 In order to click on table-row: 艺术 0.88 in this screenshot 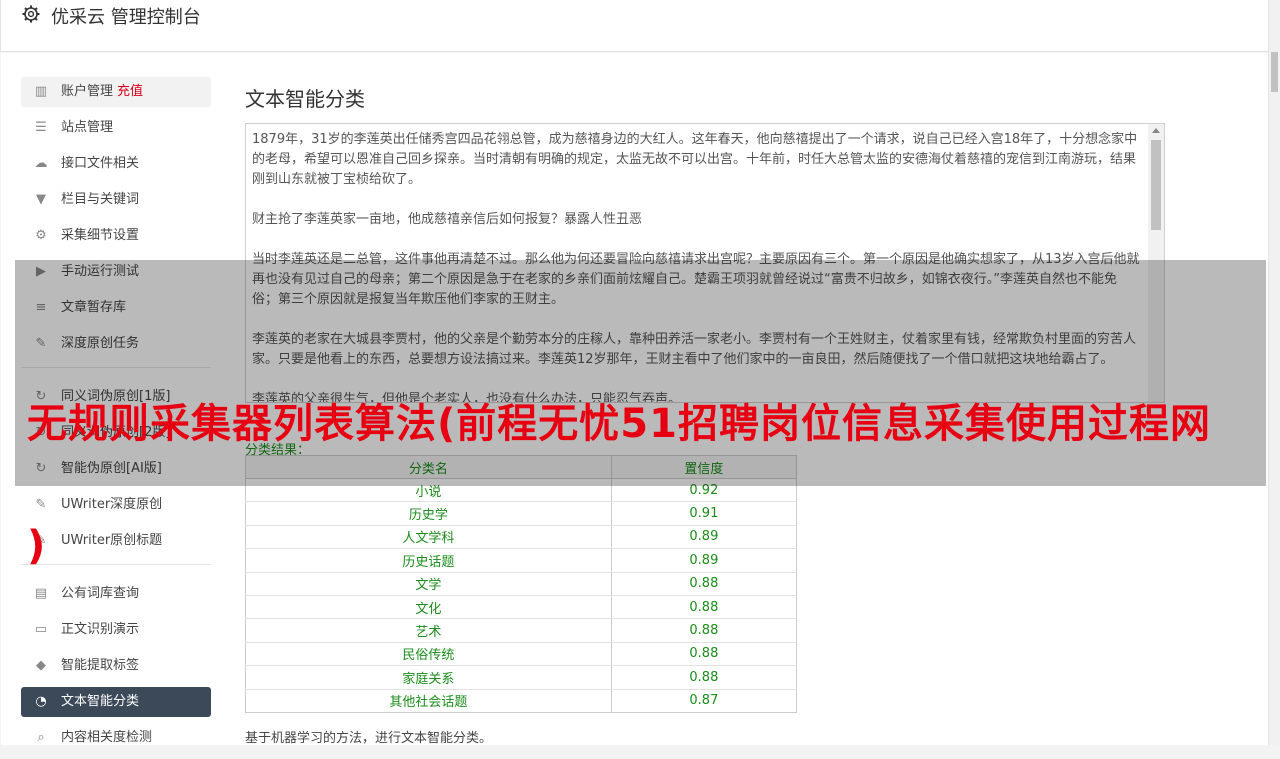, I will do `click(521, 630)`.